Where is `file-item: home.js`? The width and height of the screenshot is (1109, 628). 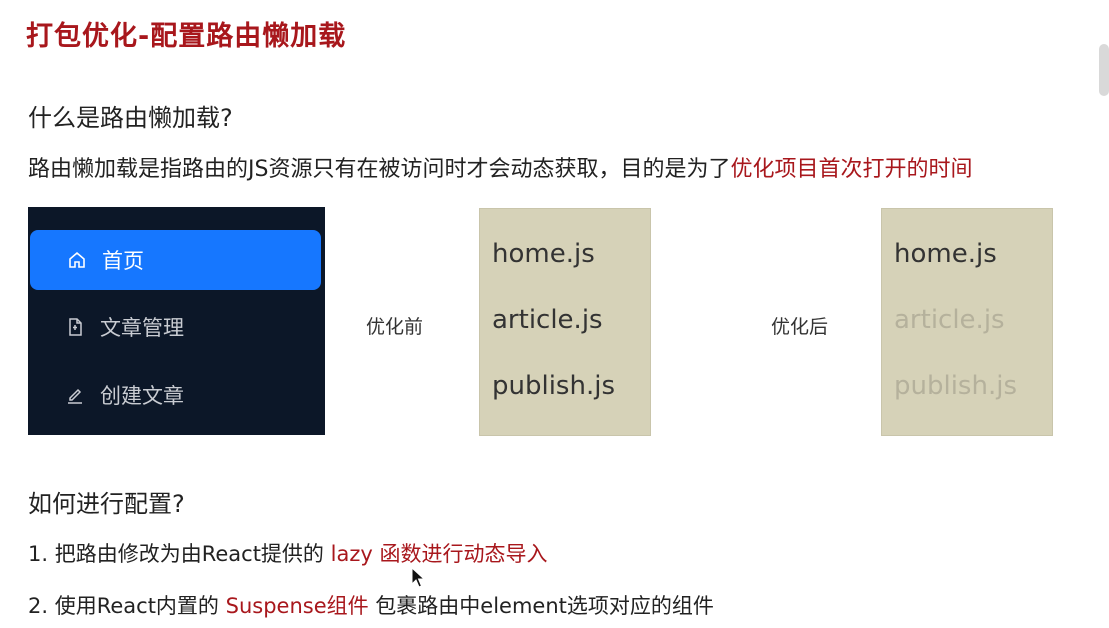 file-item: home.js is located at coordinates (543, 254).